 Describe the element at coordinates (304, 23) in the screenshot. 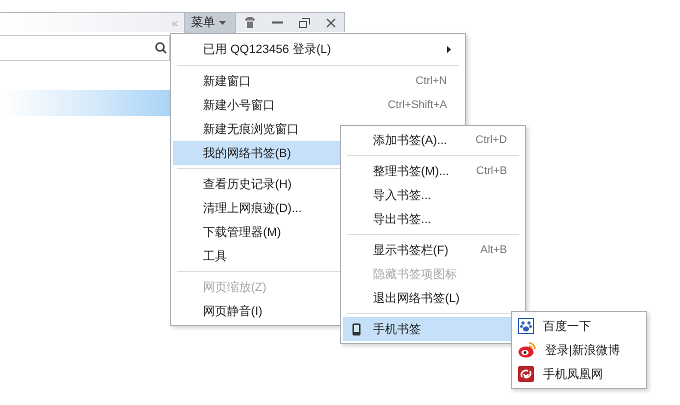

I see `restore-icon` at that location.